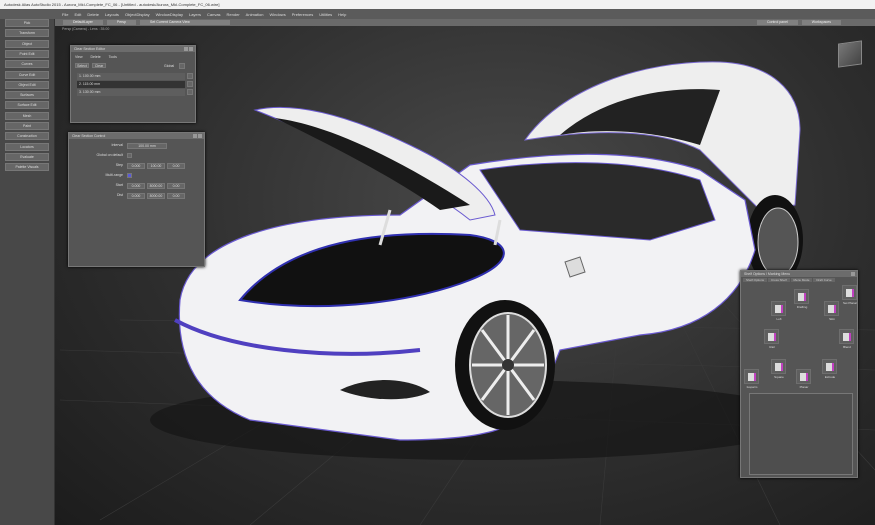  Describe the element at coordinates (27, 23) in the screenshot. I see `palette-item-pick: Pick` at that location.